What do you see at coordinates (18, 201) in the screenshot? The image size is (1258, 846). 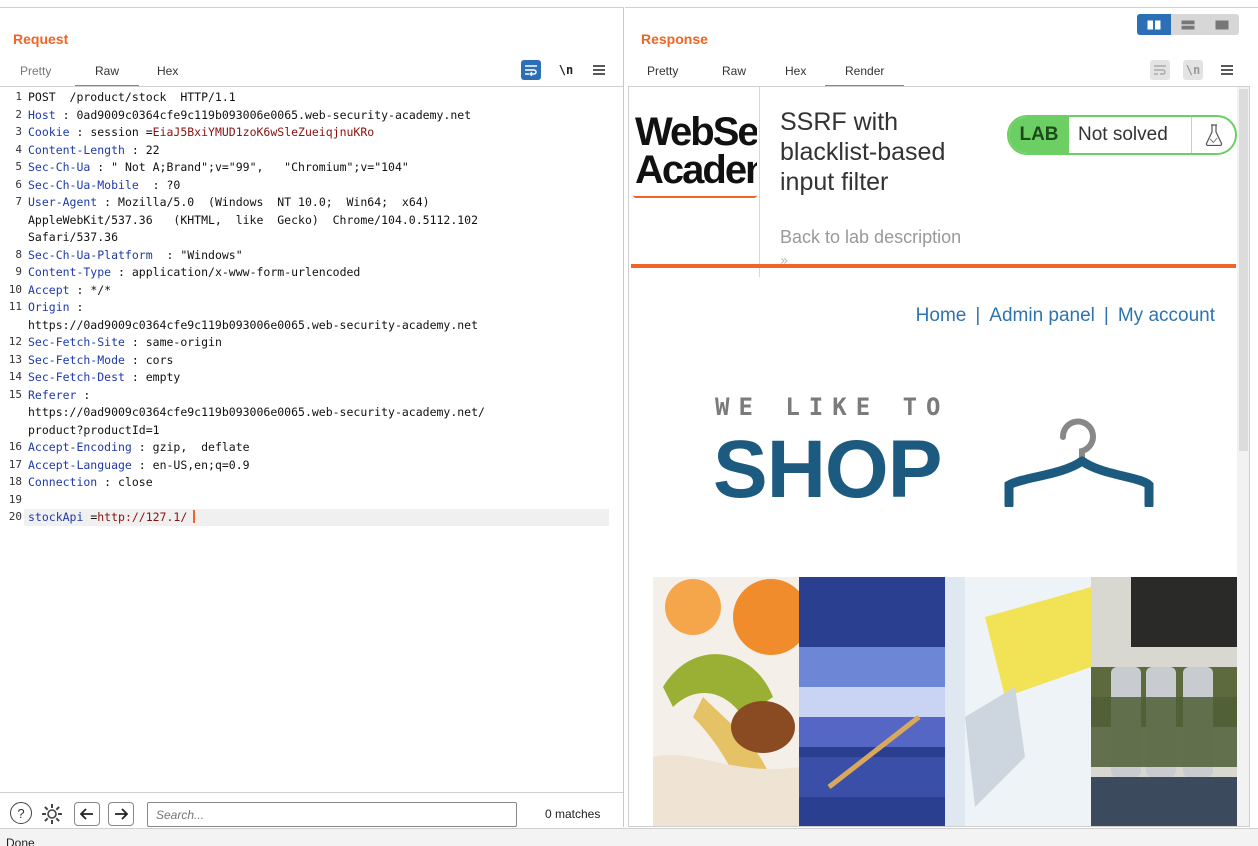 I see `line-number: 7` at bounding box center [18, 201].